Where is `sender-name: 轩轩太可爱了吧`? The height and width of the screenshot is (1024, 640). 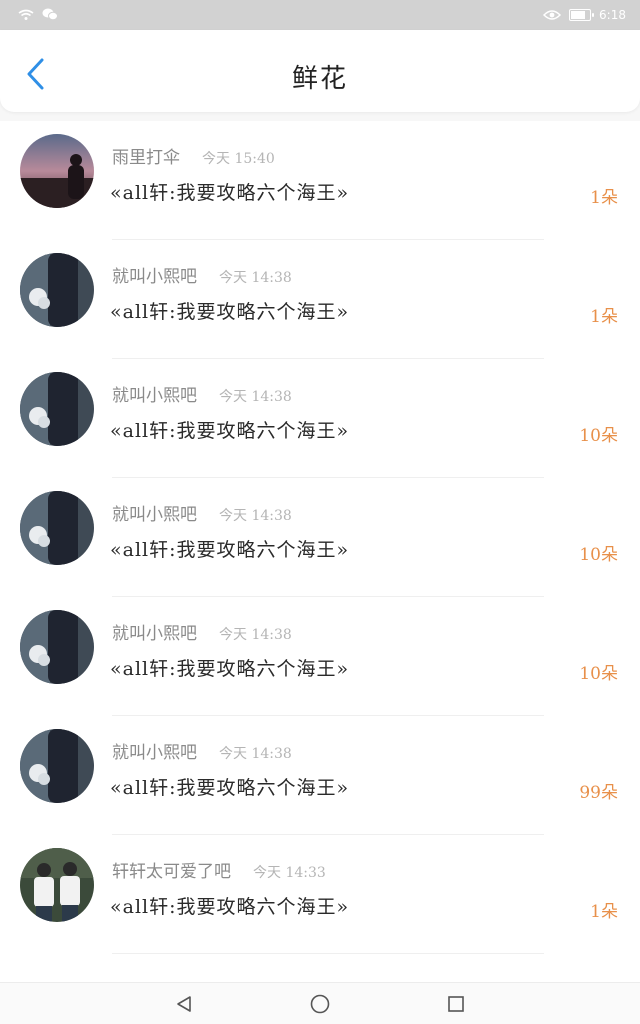 sender-name: 轩轩太可爱了吧 is located at coordinates (171, 869).